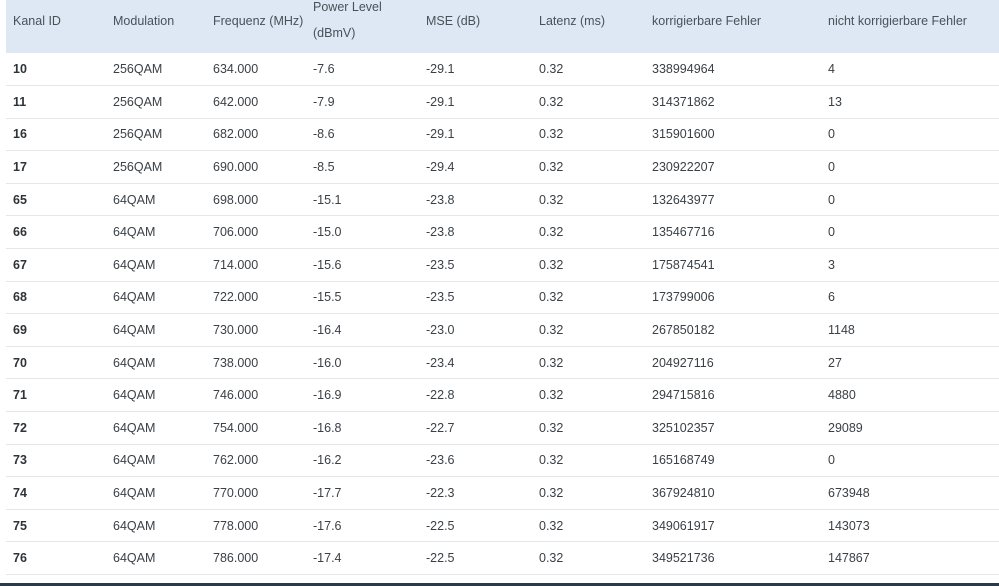 This screenshot has width=999, height=586. I want to click on table-row: 65 64QAM 698.000 -15.1 -23.8 0.32 132643977 0, so click(502, 199).